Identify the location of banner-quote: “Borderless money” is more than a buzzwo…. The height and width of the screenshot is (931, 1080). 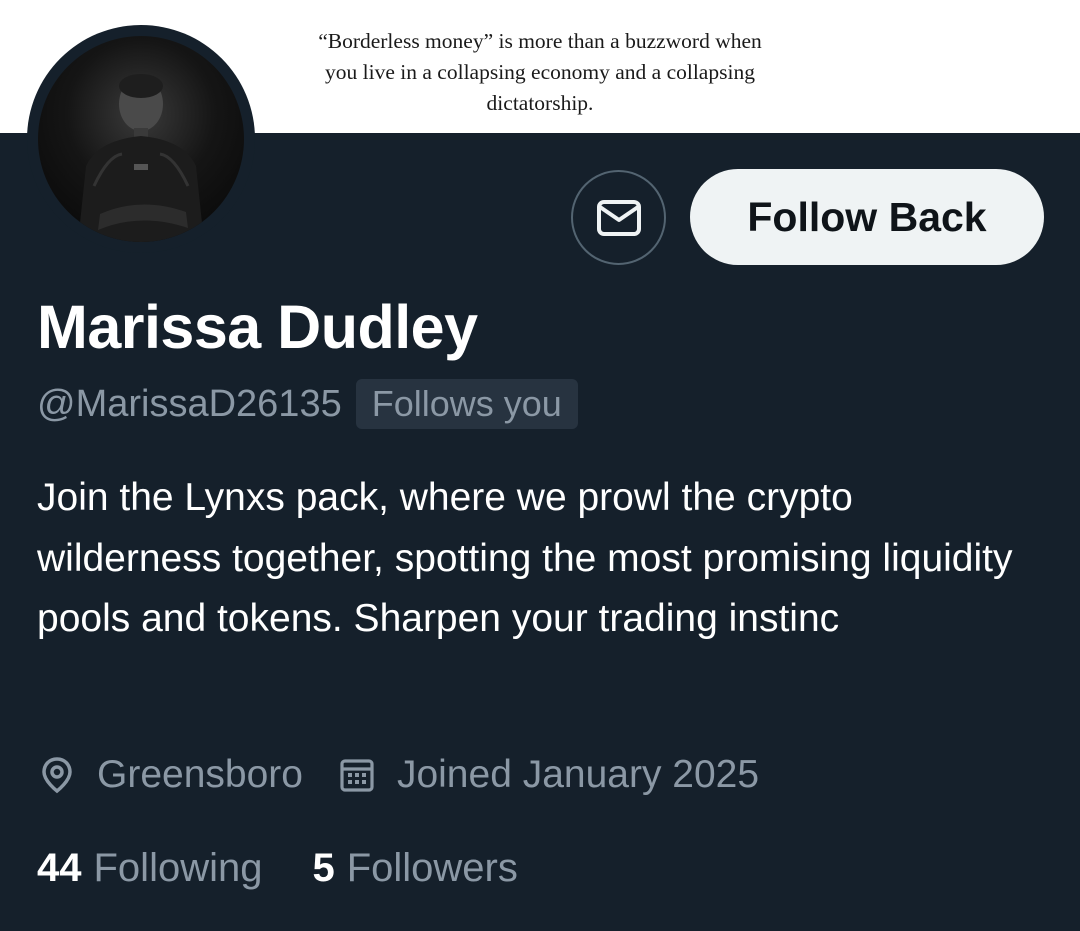
(540, 72).